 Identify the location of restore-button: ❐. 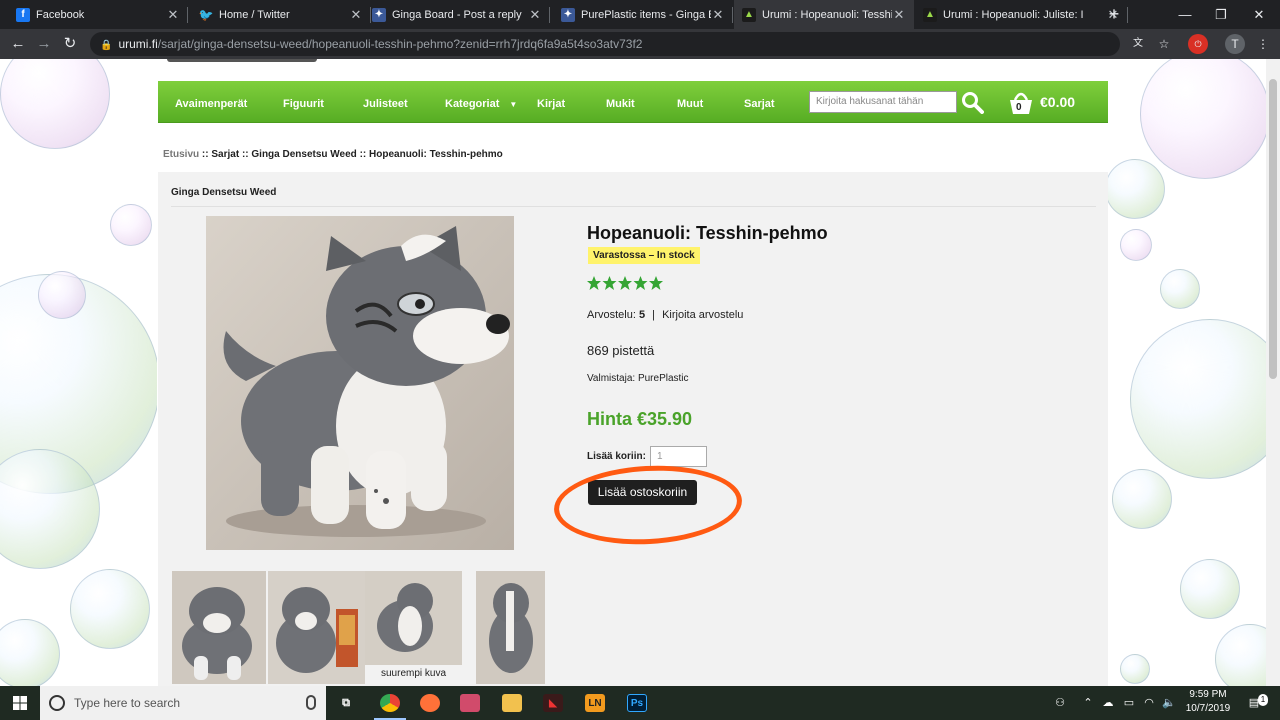
(1221, 14).